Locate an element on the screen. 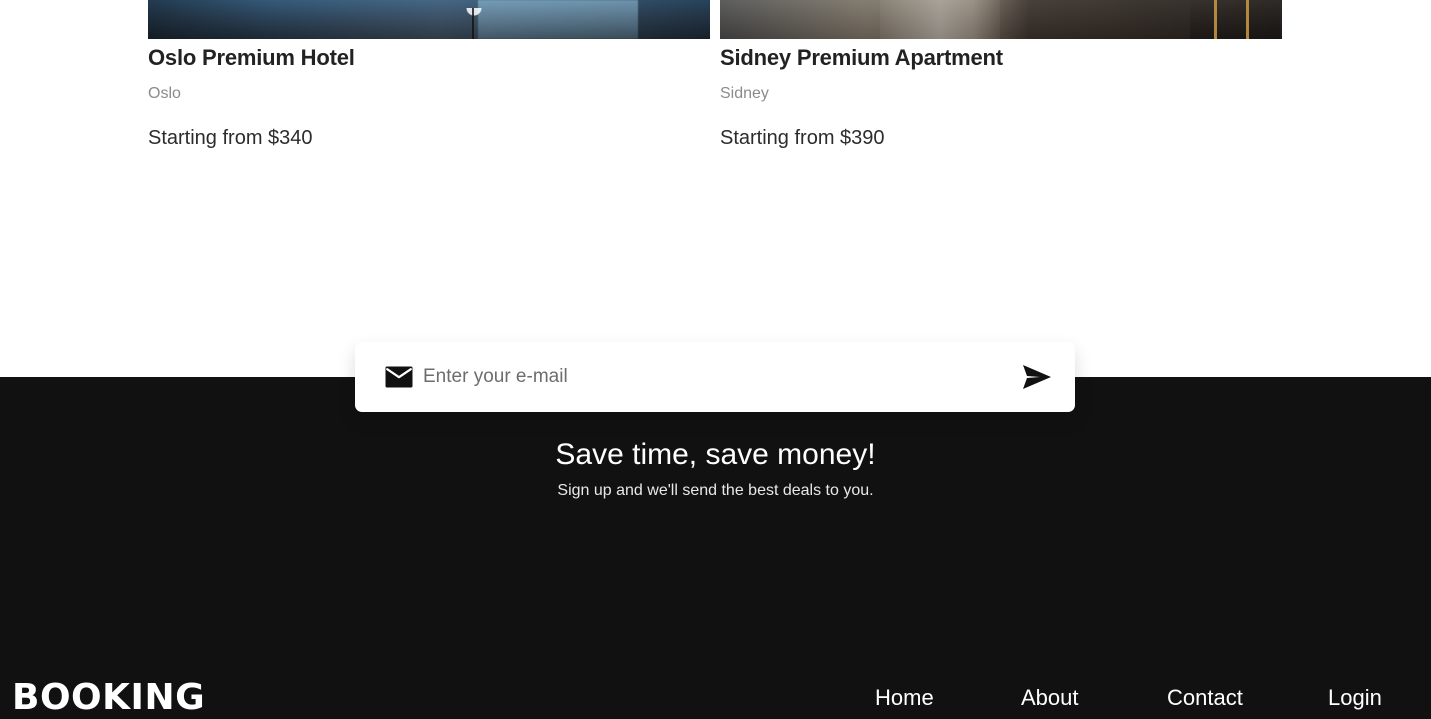 The height and width of the screenshot is (719, 1431). listing-price: Starting from $390 is located at coordinates (802, 138).